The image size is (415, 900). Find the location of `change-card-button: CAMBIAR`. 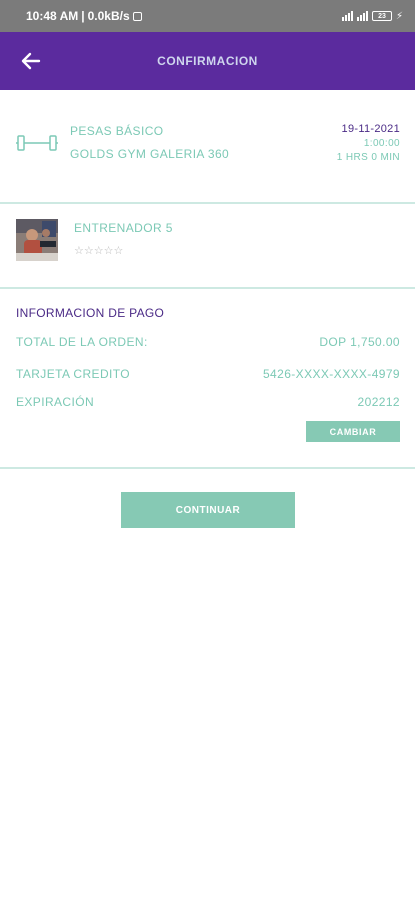

change-card-button: CAMBIAR is located at coordinates (353, 431).